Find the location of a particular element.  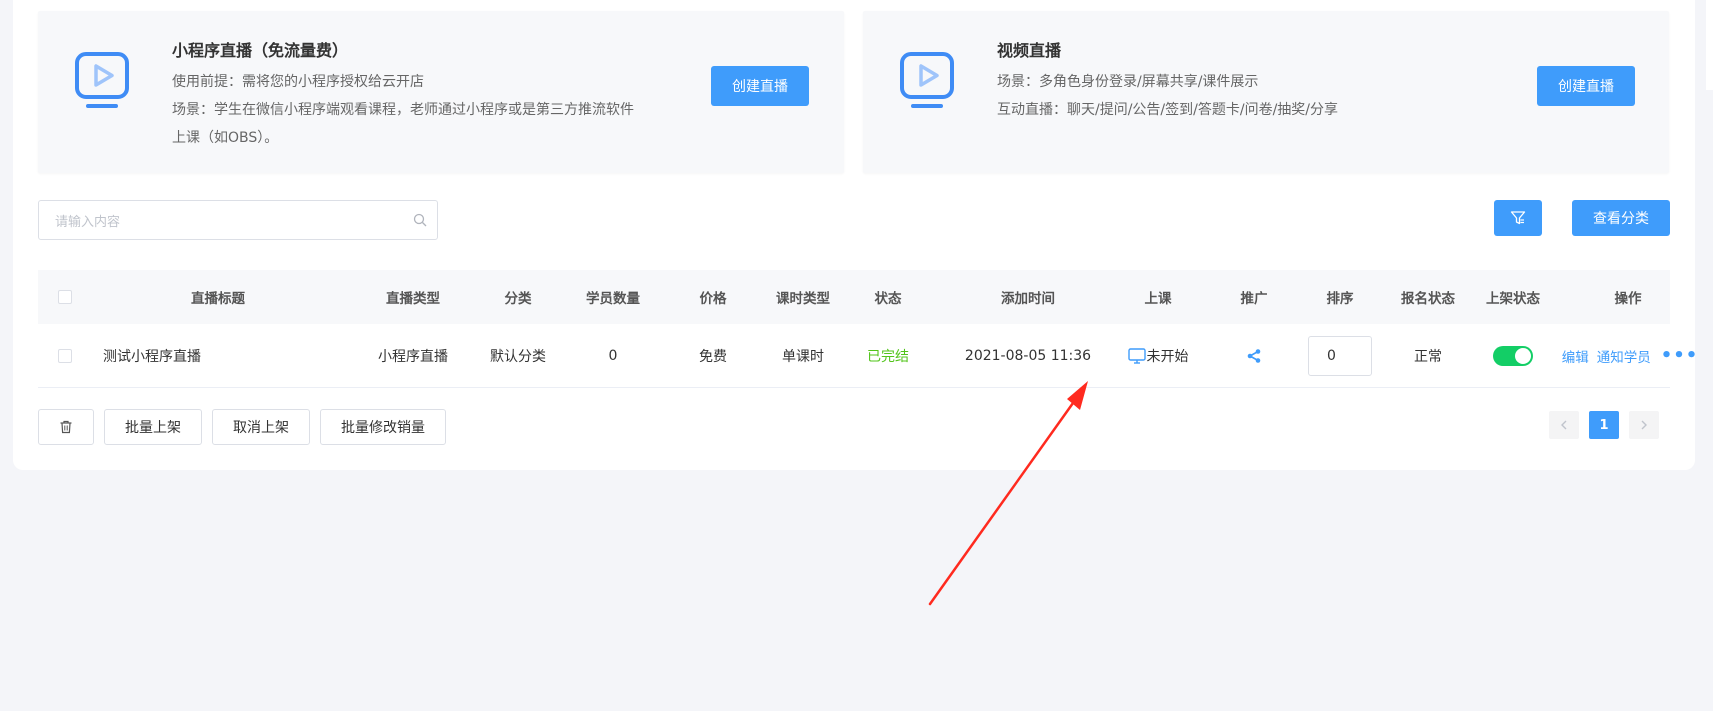

chevron-right-icon is located at coordinates (1644, 425).